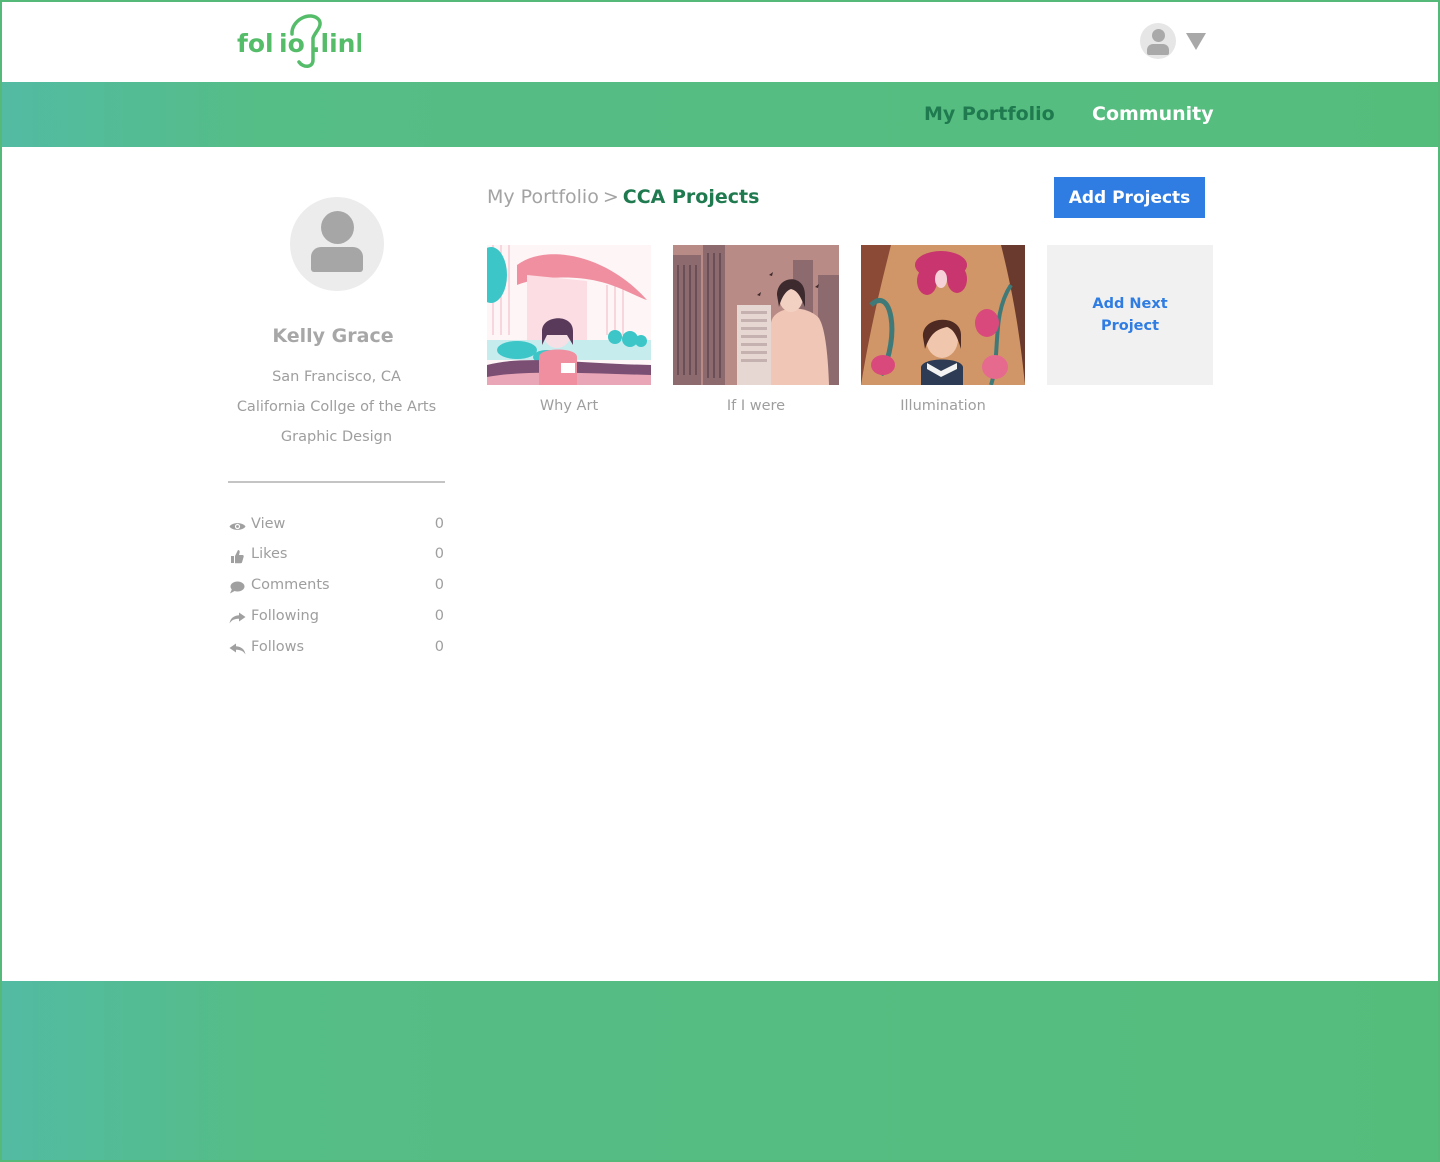 Image resolution: width=1440 pixels, height=1162 pixels. What do you see at coordinates (691, 197) in the screenshot?
I see `breadcrumb-current: CCA Projects` at bounding box center [691, 197].